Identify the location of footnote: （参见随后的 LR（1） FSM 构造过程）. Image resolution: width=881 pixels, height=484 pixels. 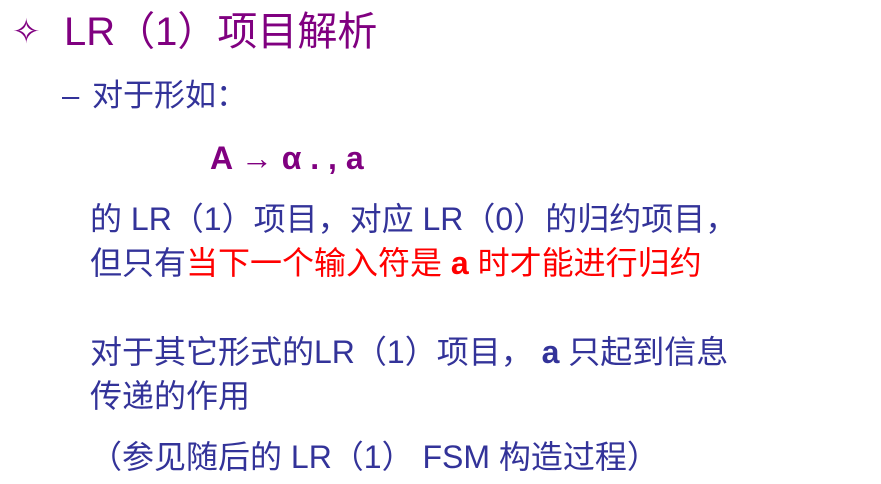
(374, 457).